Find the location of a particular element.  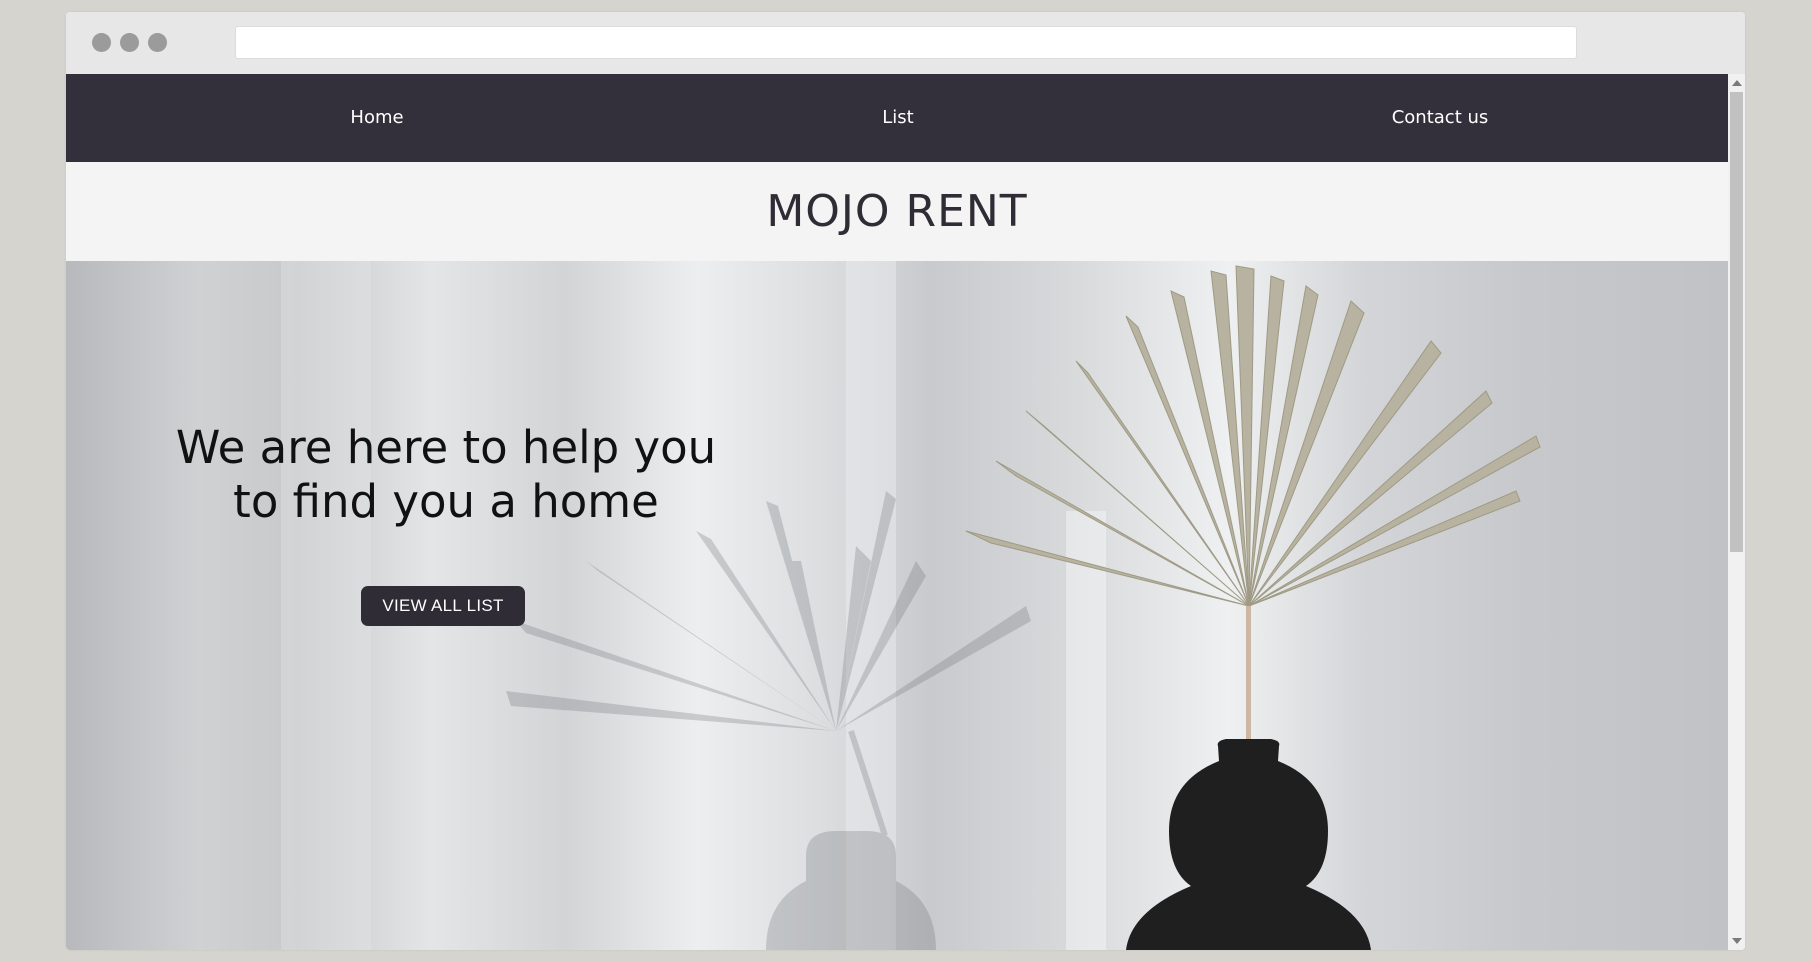

site-title: MOJO RENT is located at coordinates (897, 211).